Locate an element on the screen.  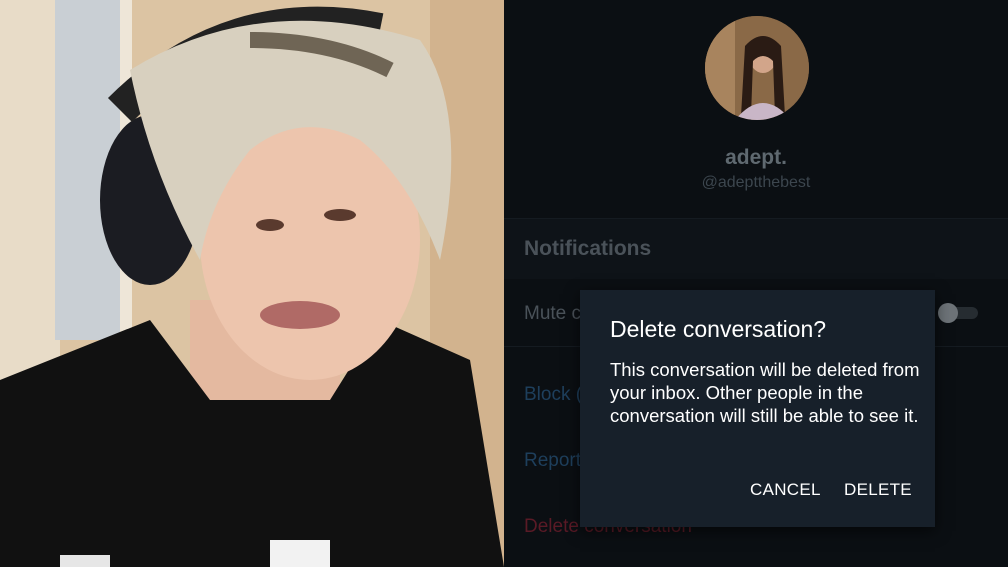
user-handle: @adeptthebest is located at coordinates (756, 182).